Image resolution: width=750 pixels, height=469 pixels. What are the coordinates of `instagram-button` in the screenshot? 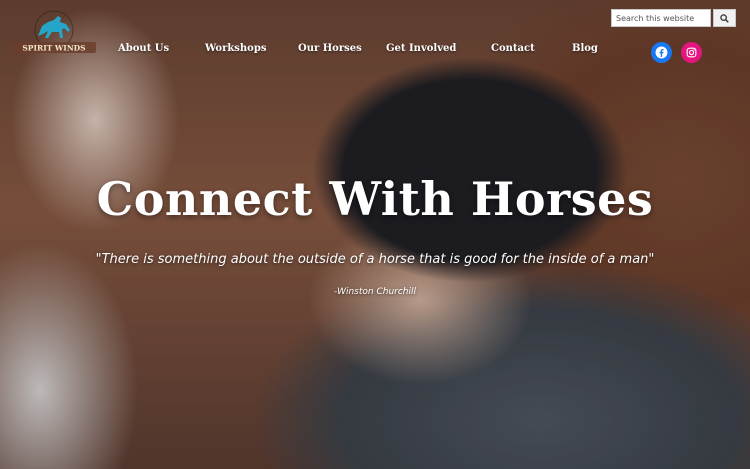 It's located at (691, 52).